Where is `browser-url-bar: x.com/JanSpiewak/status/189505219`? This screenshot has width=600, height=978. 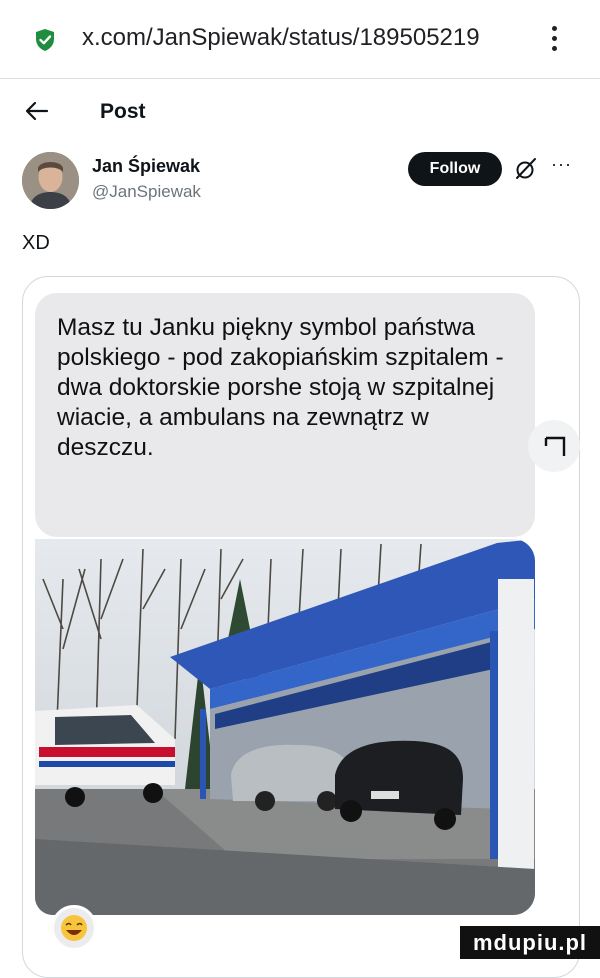 browser-url-bar: x.com/JanSpiewak/status/189505219 is located at coordinates (300, 39).